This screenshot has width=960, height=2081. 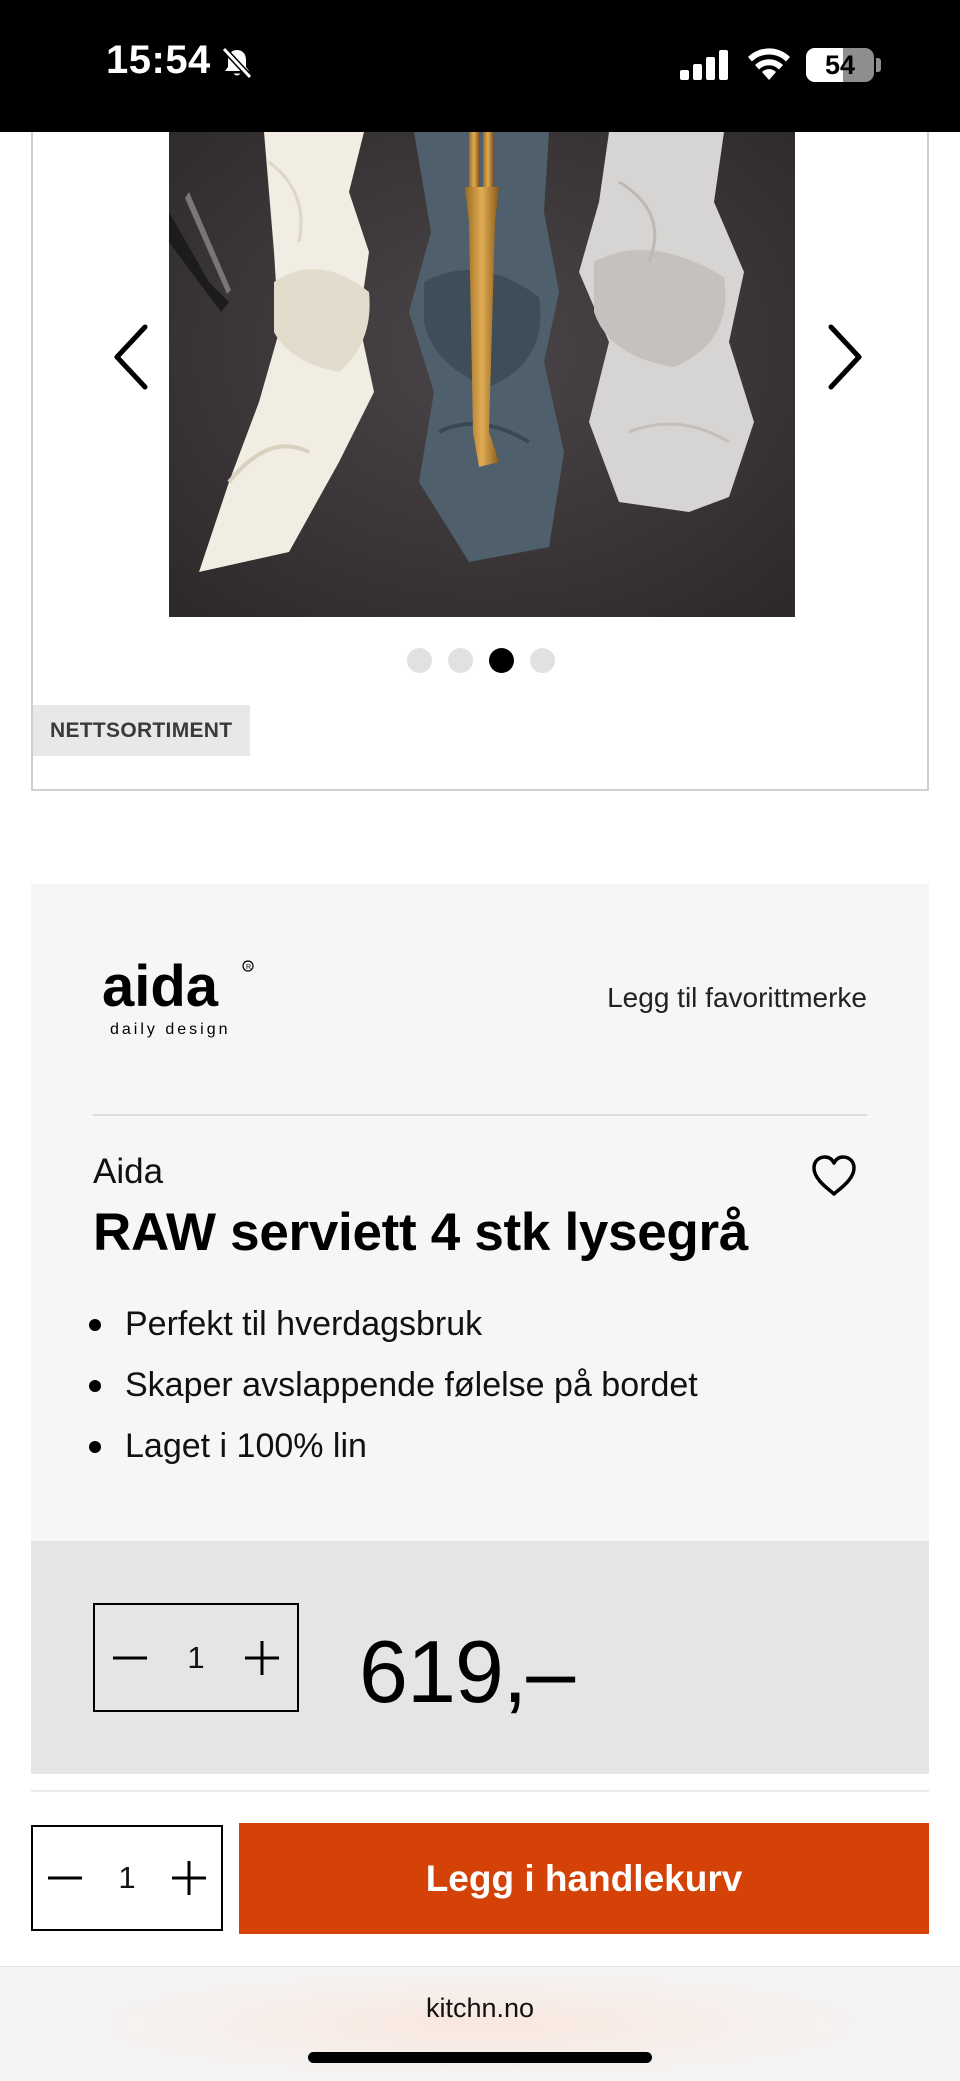 What do you see at coordinates (481, 660) in the screenshot?
I see `carousel-dots` at bounding box center [481, 660].